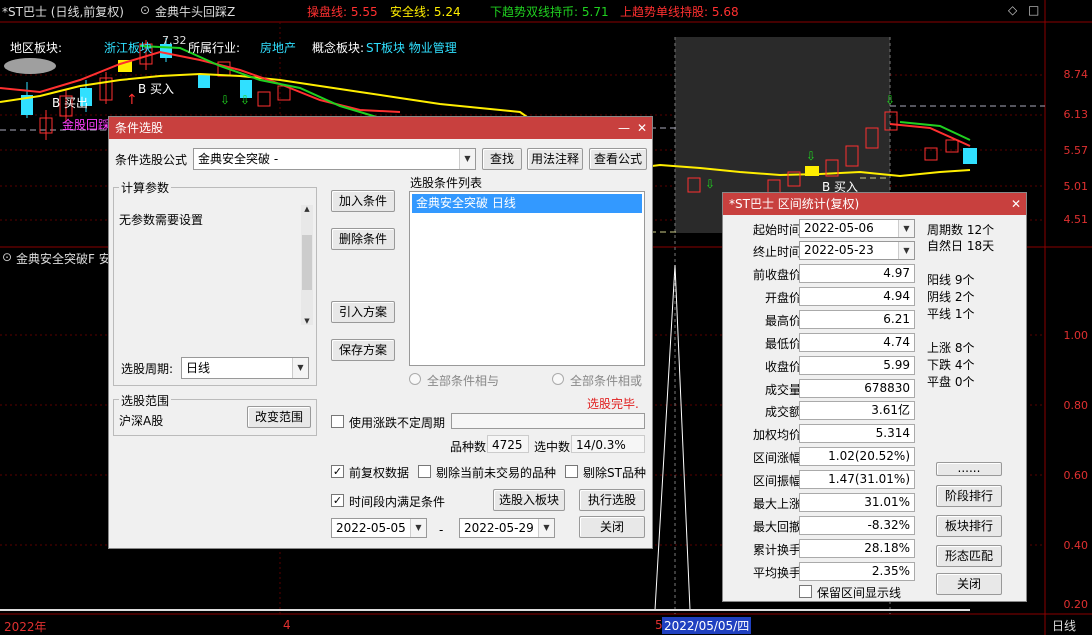 The height and width of the screenshot is (635, 1092). I want to click on condition-list-item: 金典安全突破 日线, so click(527, 203).